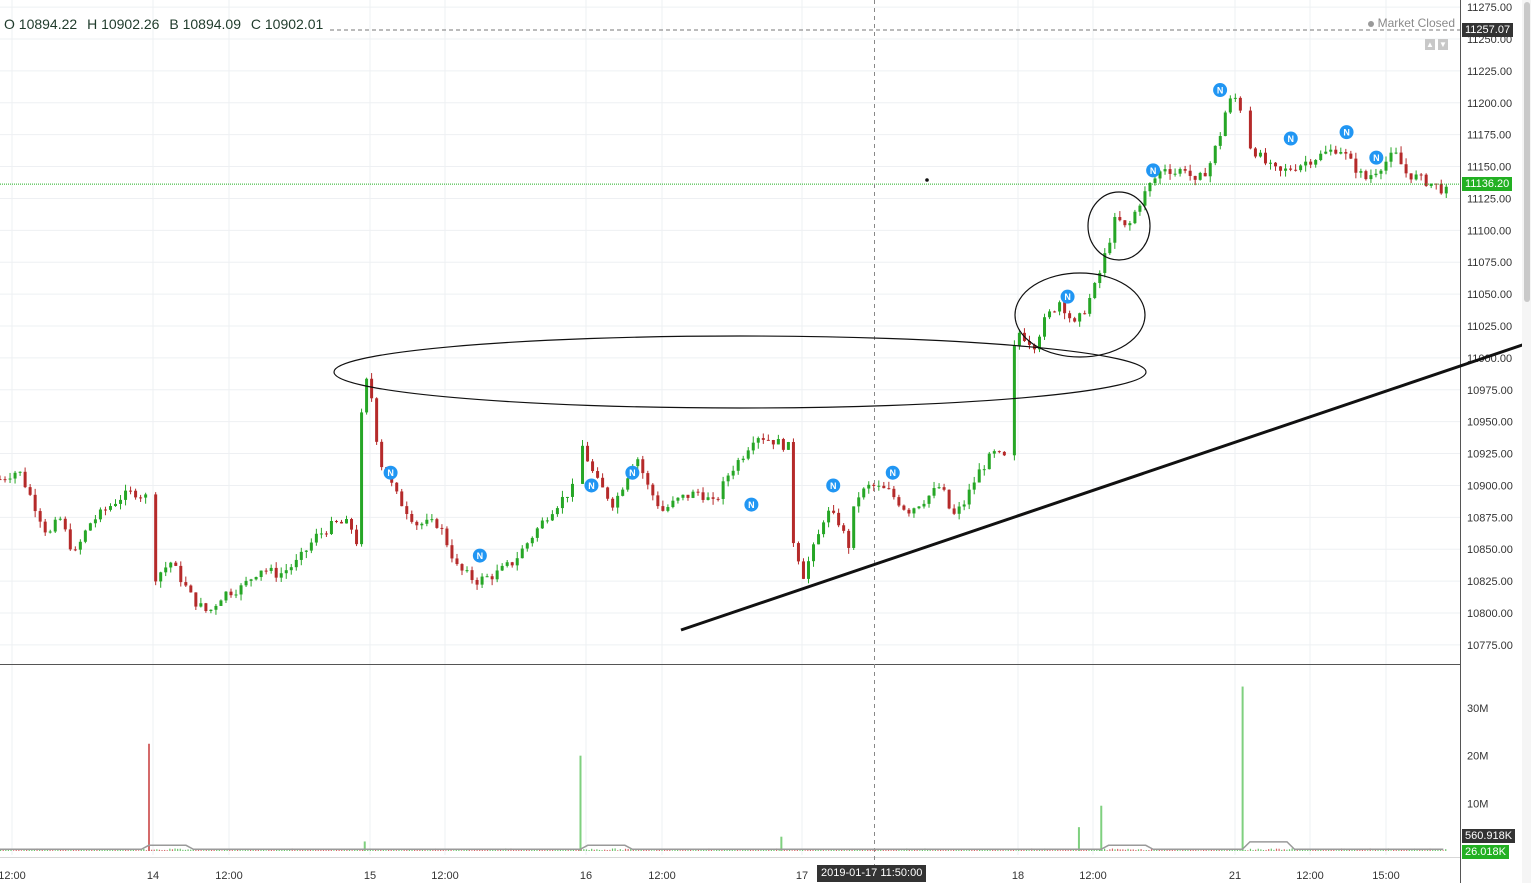  What do you see at coordinates (751, 505) in the screenshot?
I see `news-marker-label-4: N` at bounding box center [751, 505].